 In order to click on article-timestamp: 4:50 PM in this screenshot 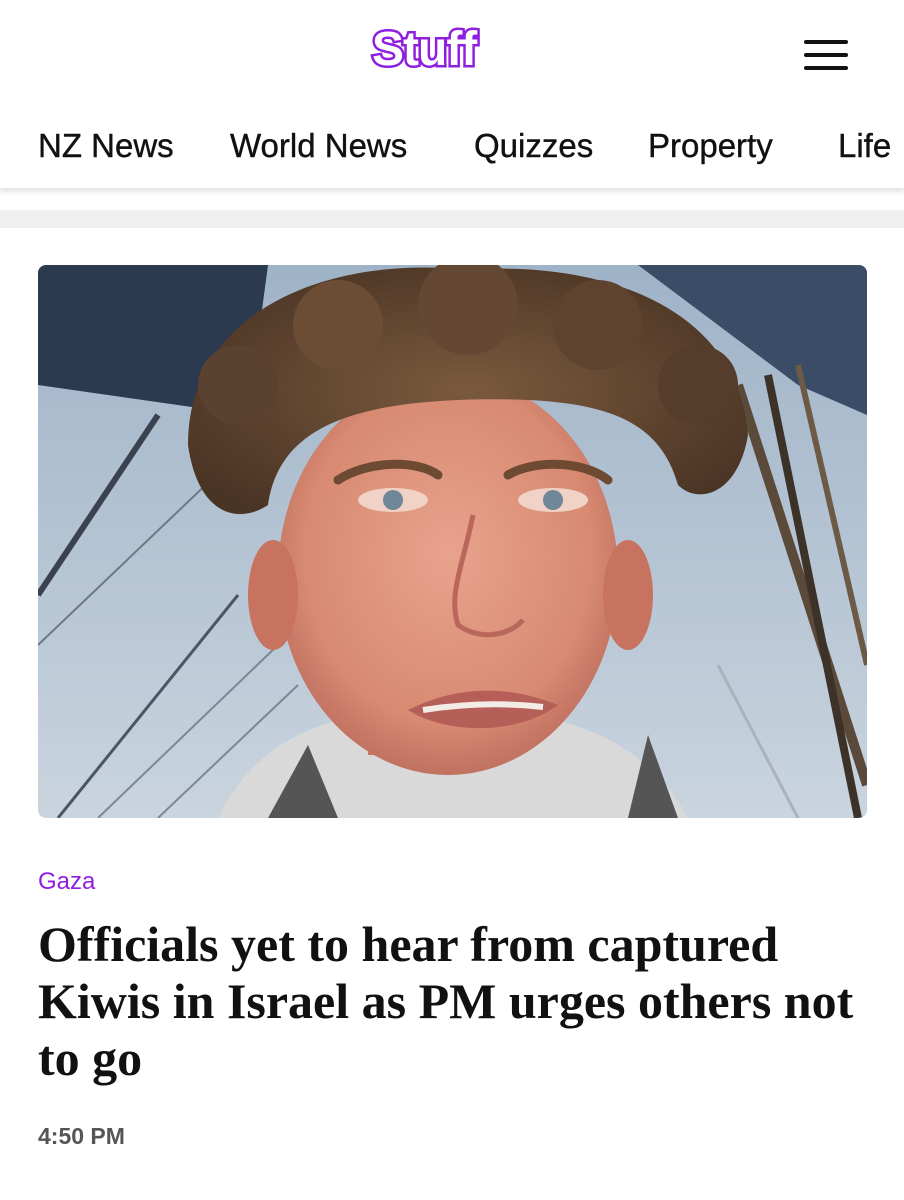, I will do `click(81, 1136)`.